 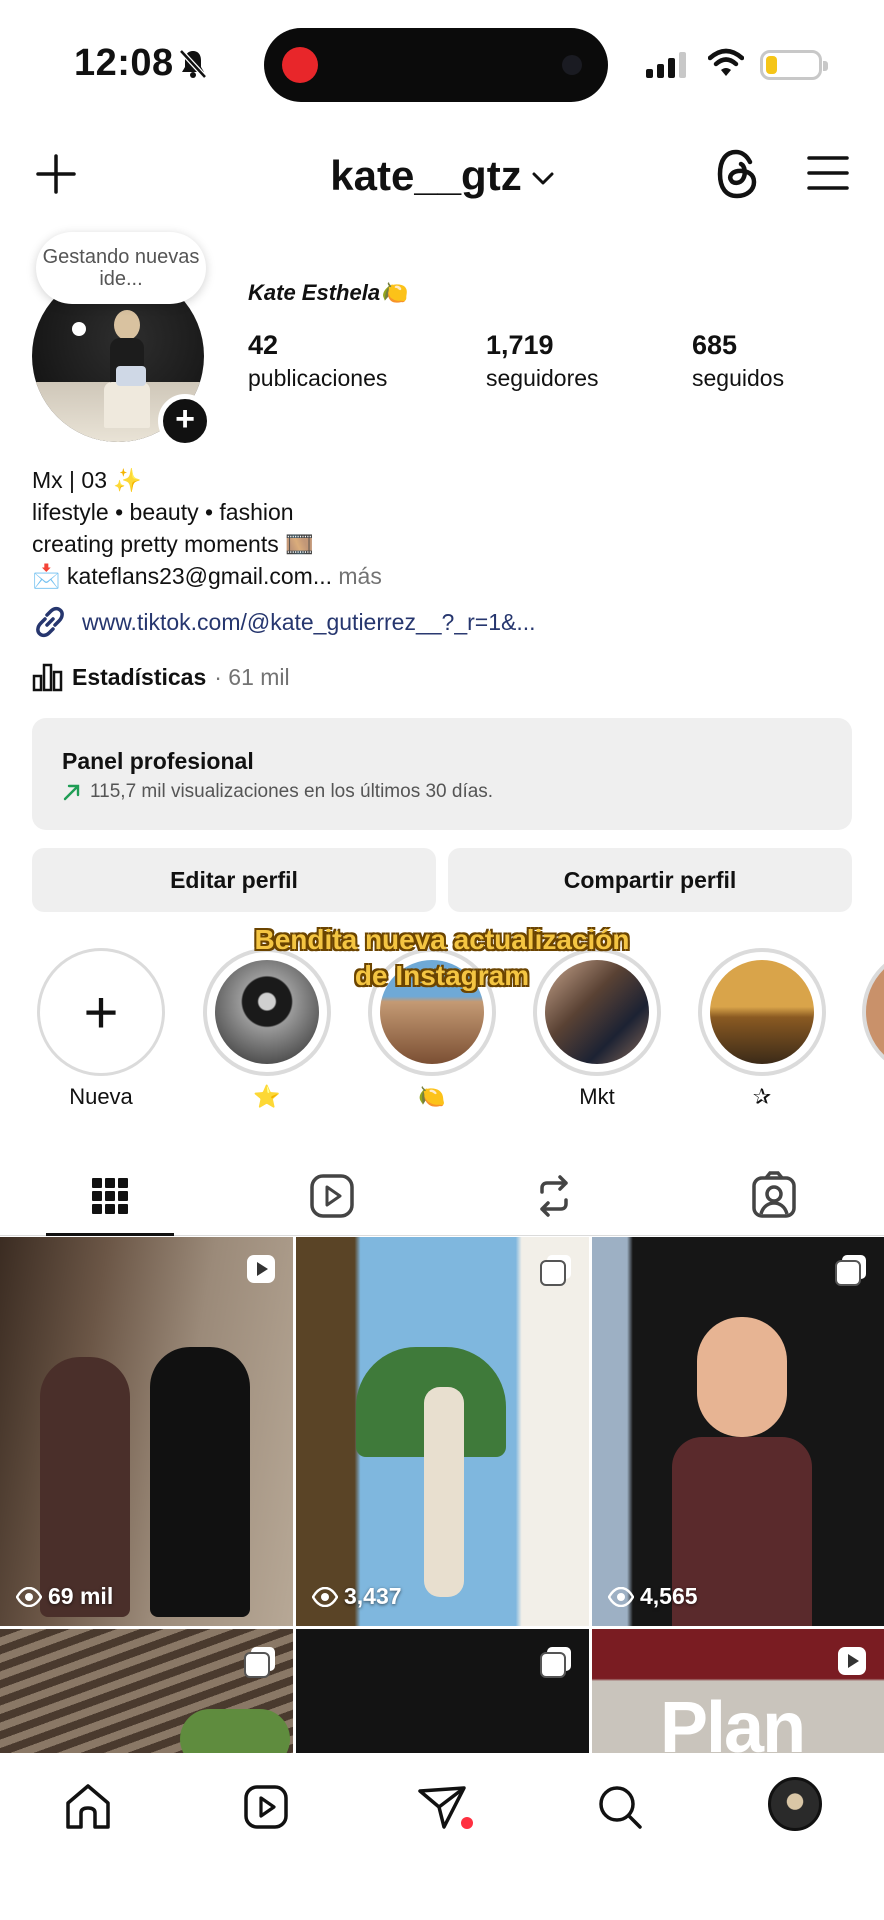 I want to click on bio-line: creating pretty moments 🎞️, so click(x=173, y=544).